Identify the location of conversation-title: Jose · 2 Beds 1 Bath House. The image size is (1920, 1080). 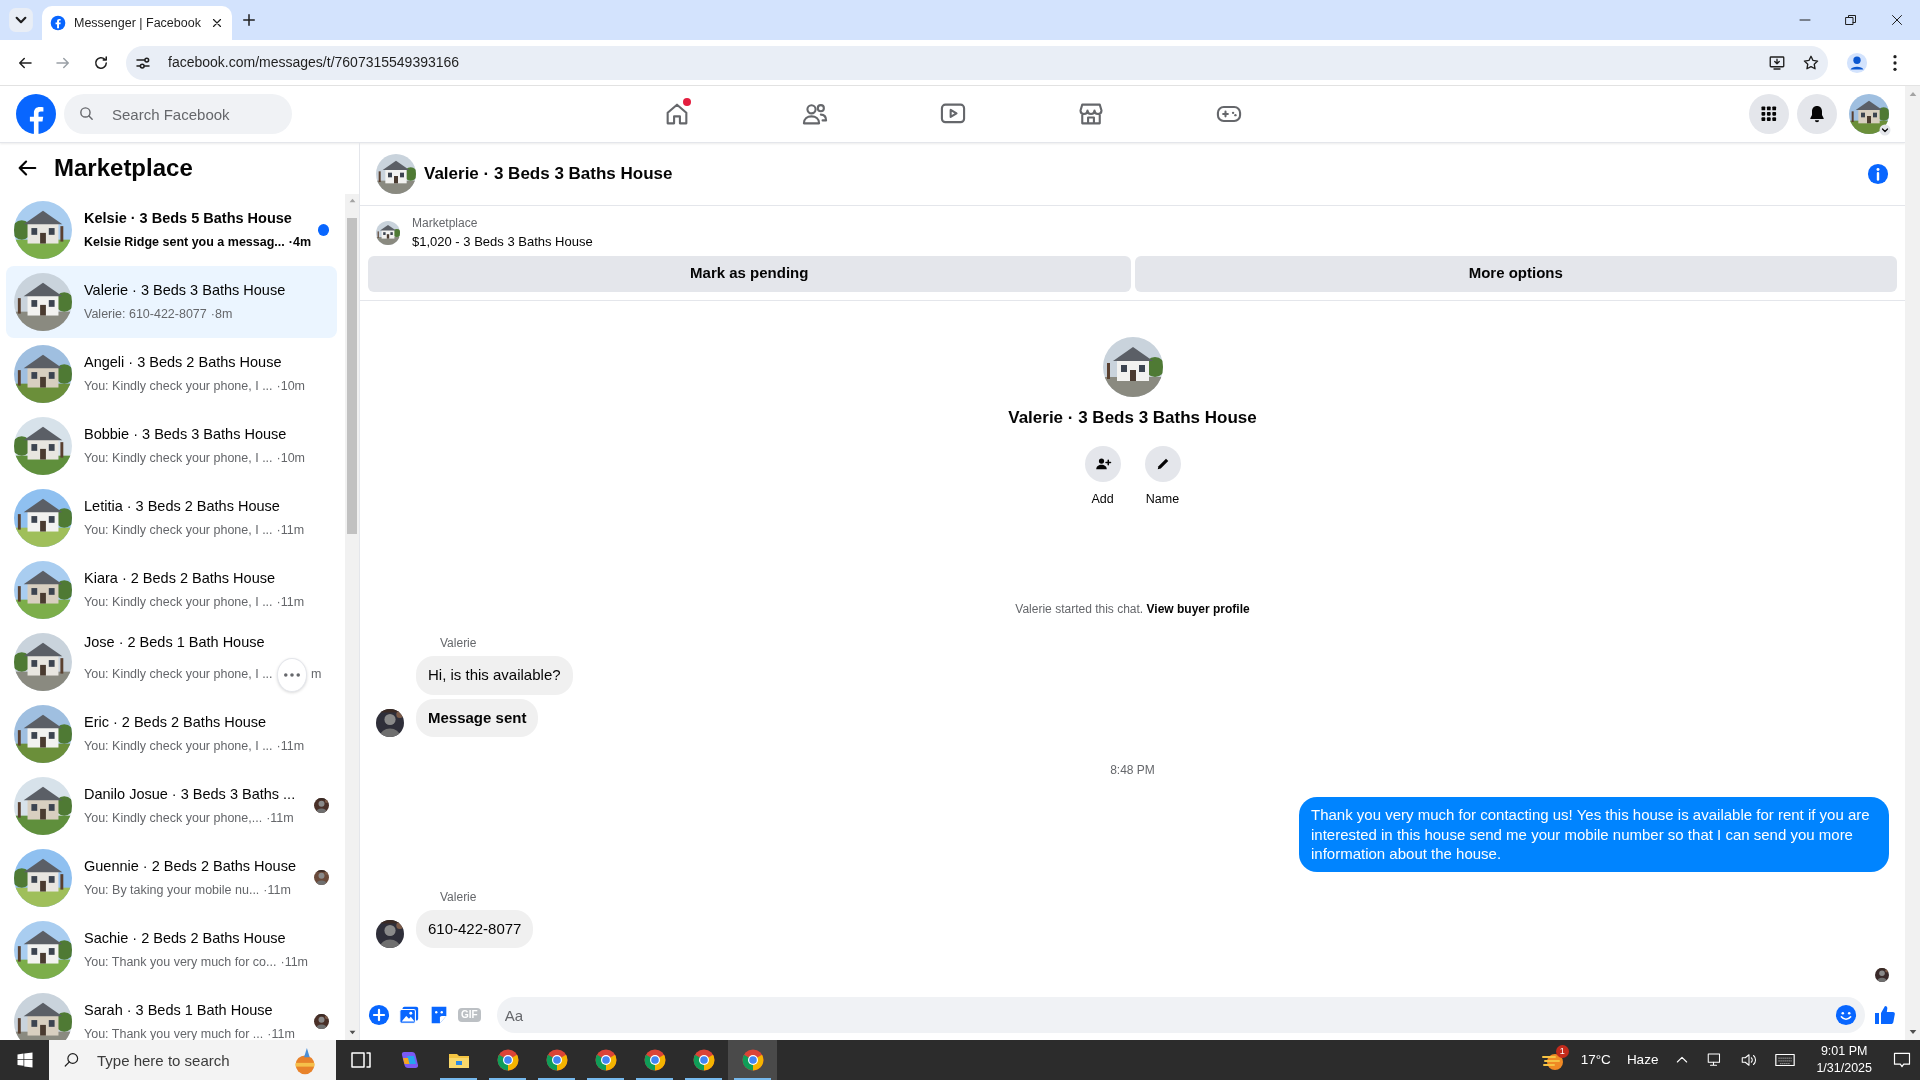
(175, 643).